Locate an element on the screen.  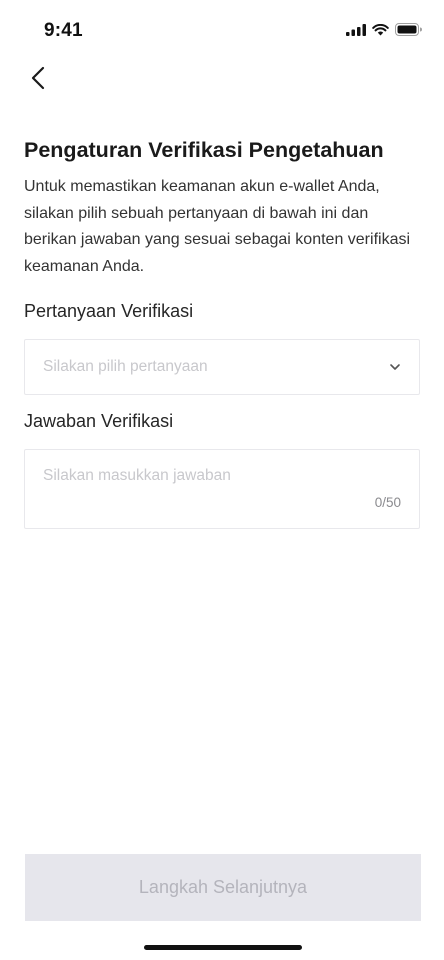
answer-input is located at coordinates (213, 476).